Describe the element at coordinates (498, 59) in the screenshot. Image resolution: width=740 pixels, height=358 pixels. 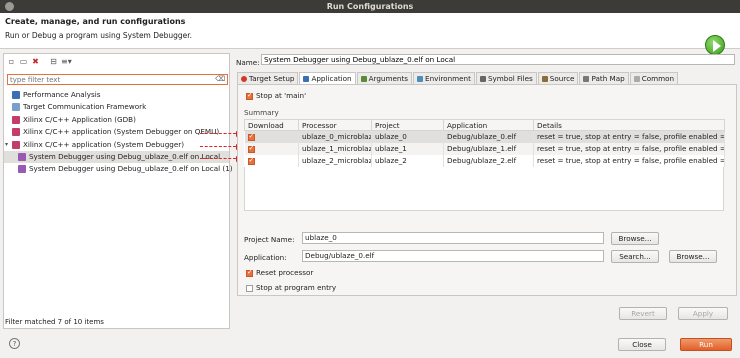
I see `config-name-input` at that location.